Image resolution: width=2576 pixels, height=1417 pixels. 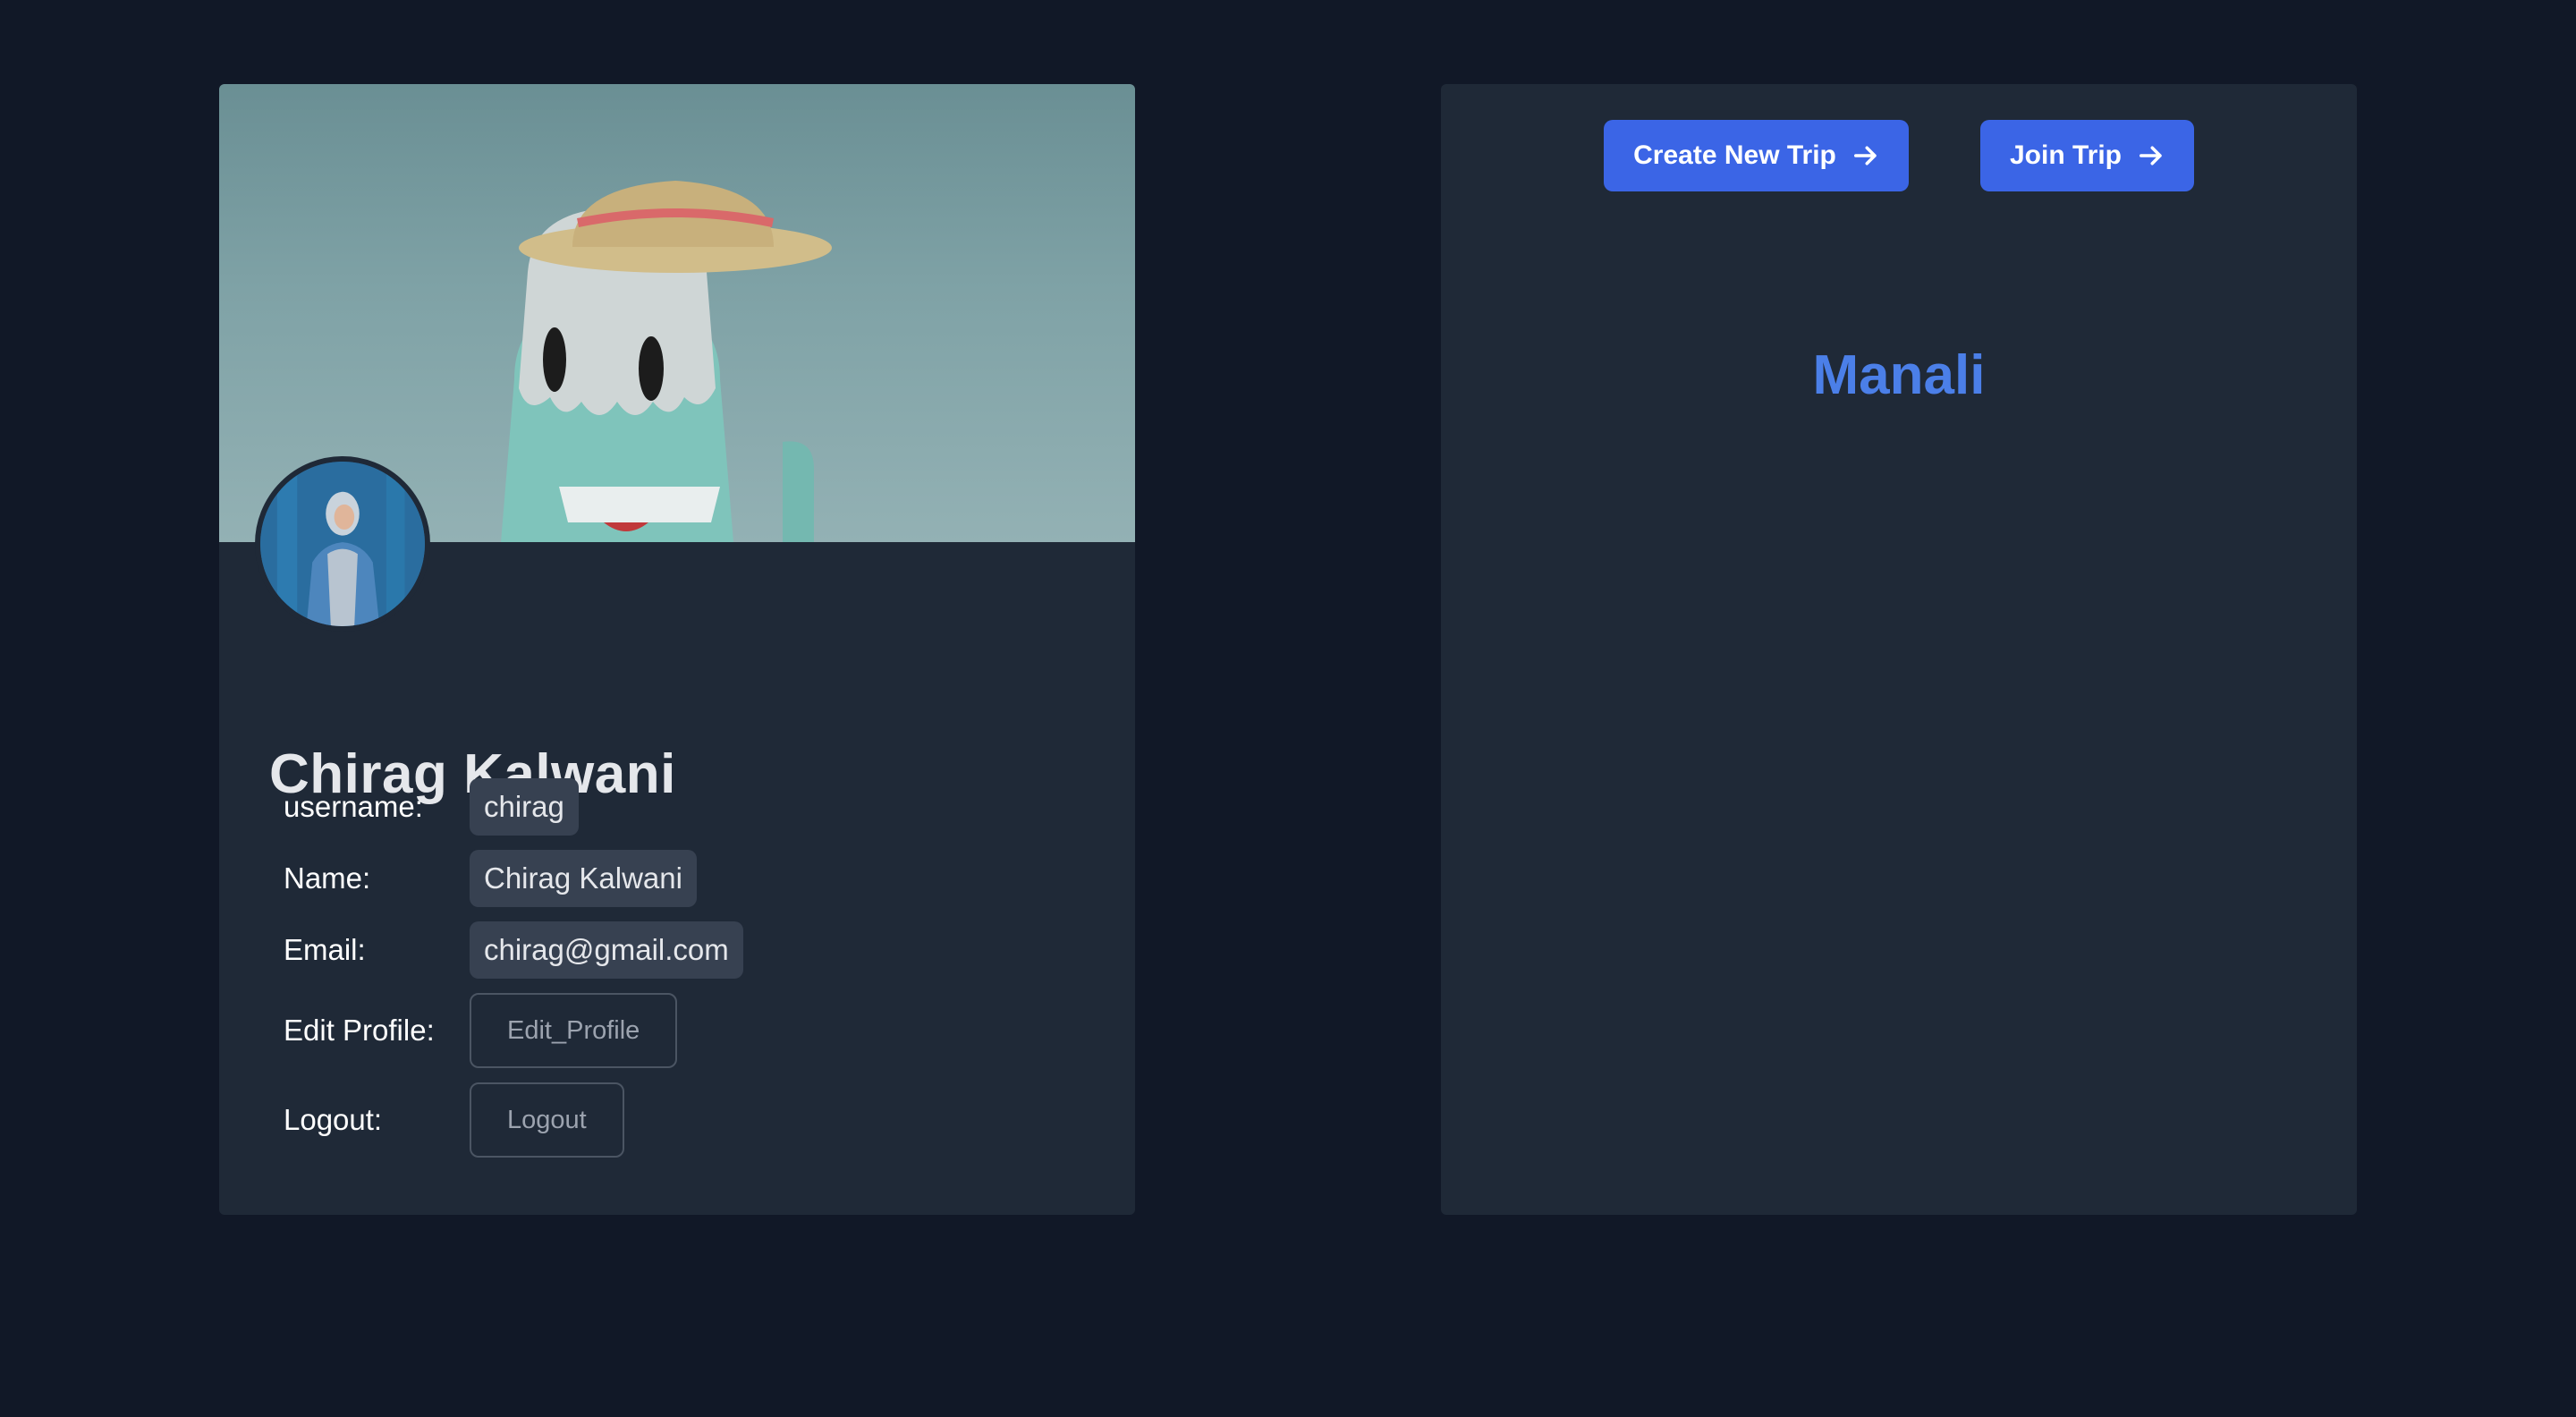 What do you see at coordinates (325, 949) in the screenshot?
I see `email-label: Email:` at bounding box center [325, 949].